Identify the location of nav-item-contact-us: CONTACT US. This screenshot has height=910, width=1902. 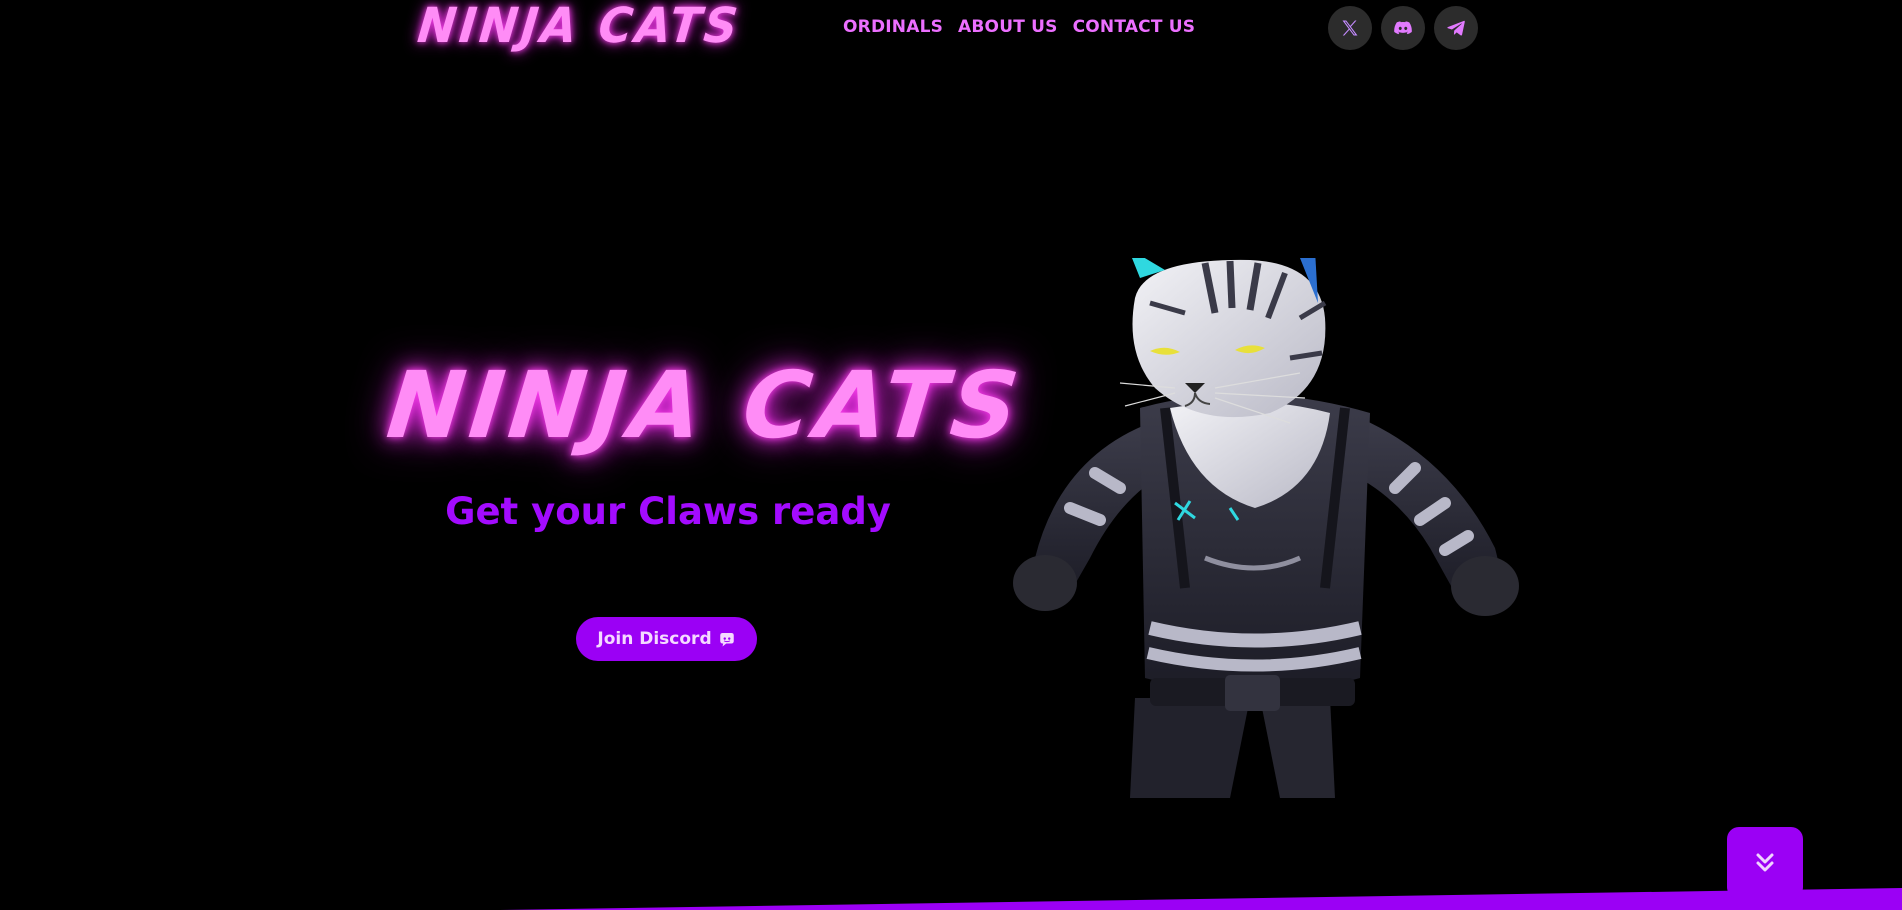
(1134, 27).